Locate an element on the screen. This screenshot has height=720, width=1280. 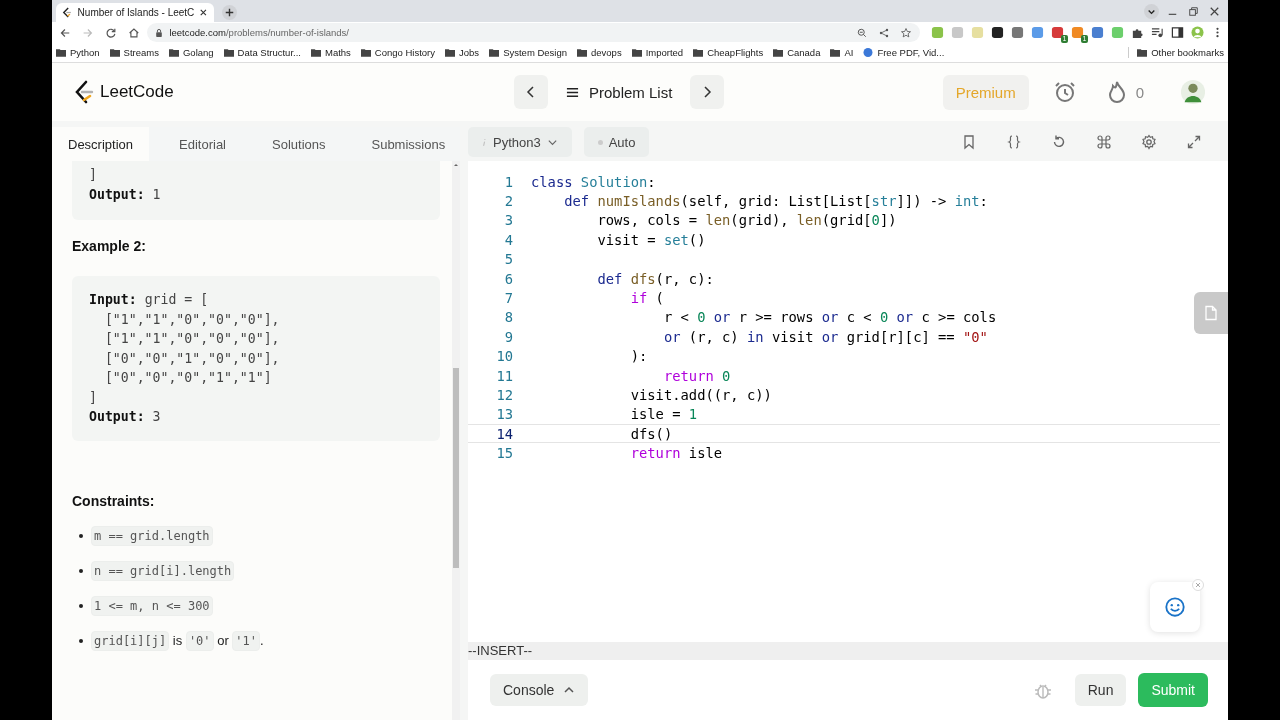
site-icon is located at coordinates (868, 52).